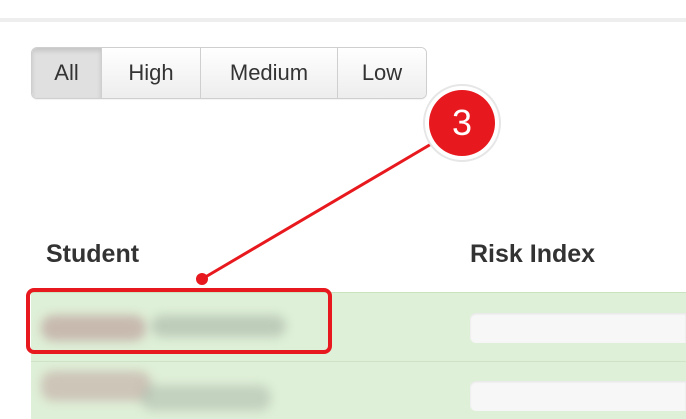 This screenshot has width=686, height=419. I want to click on student-column-header: Student, so click(92, 254).